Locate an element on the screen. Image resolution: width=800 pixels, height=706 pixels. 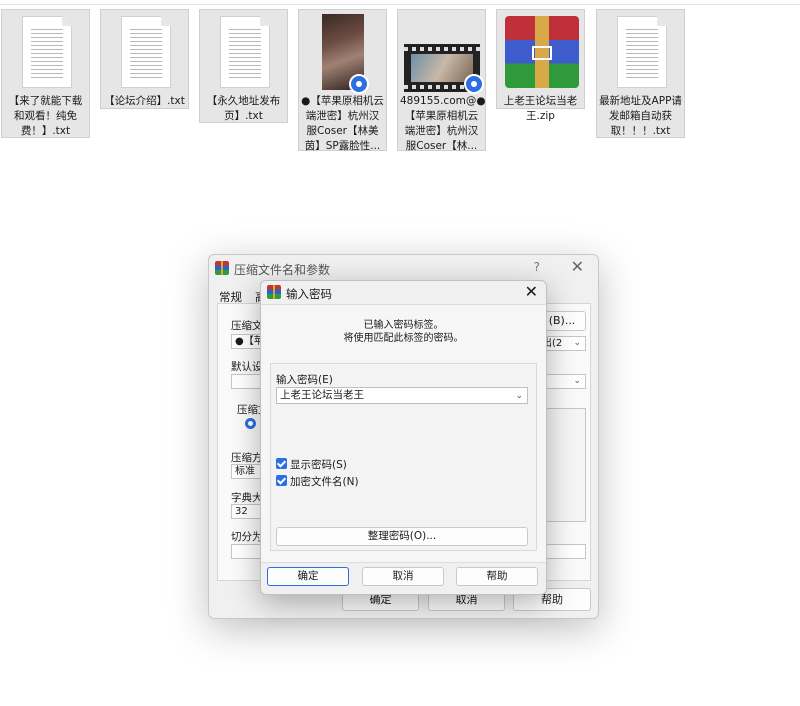
file-name: 上老王论坛当老王.zip is located at coordinates (540, 108).